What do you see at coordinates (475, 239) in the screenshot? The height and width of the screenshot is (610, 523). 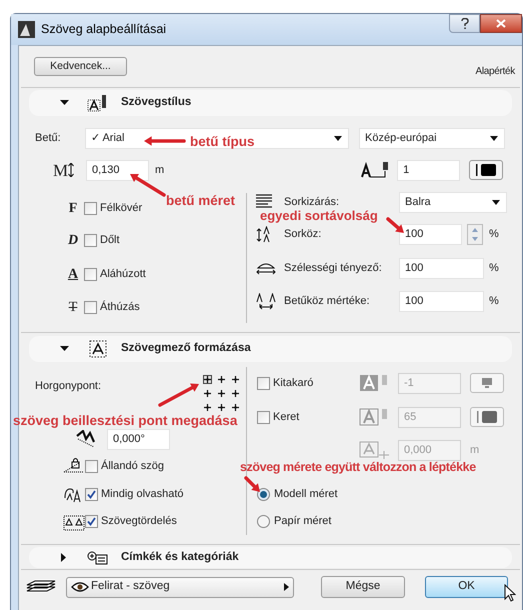 I see `down-arrow-icon` at bounding box center [475, 239].